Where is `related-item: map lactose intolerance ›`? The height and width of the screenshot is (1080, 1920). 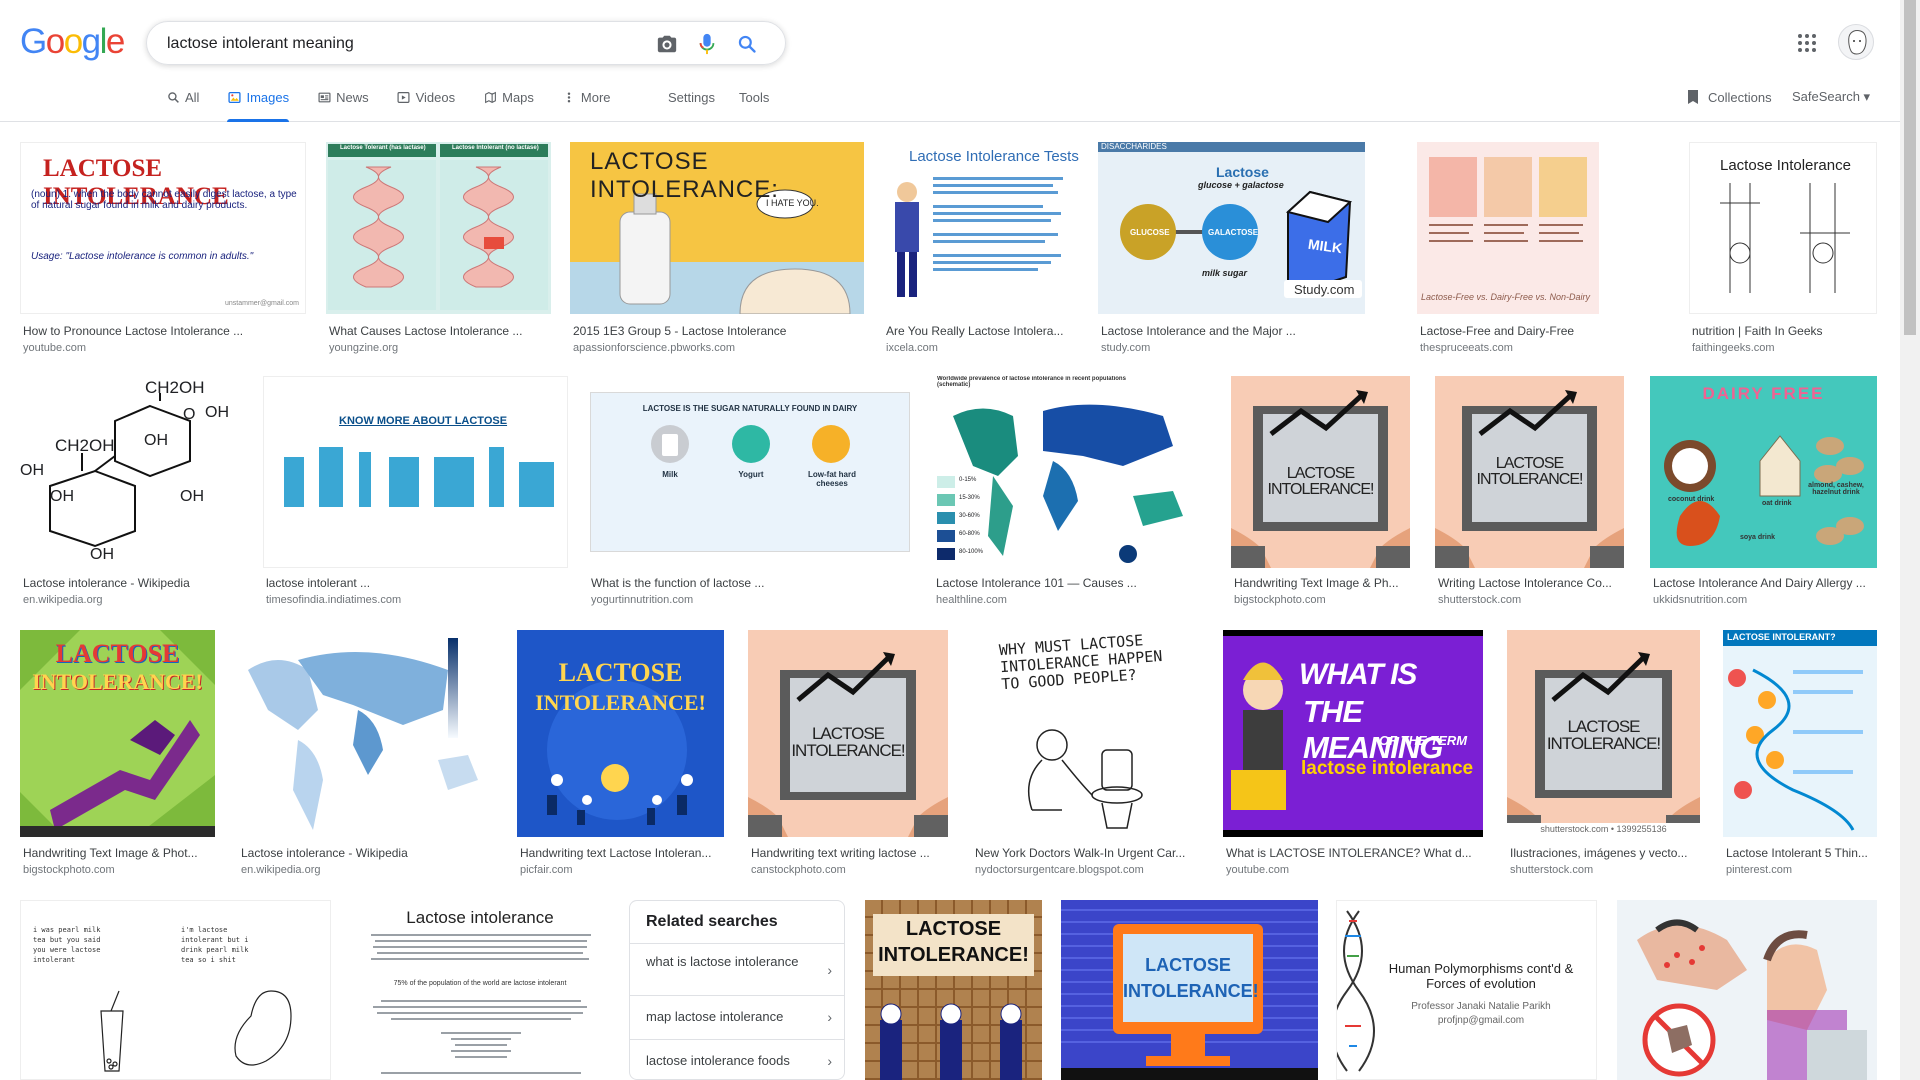
related-item: map lactose intolerance › is located at coordinates (737, 1017).